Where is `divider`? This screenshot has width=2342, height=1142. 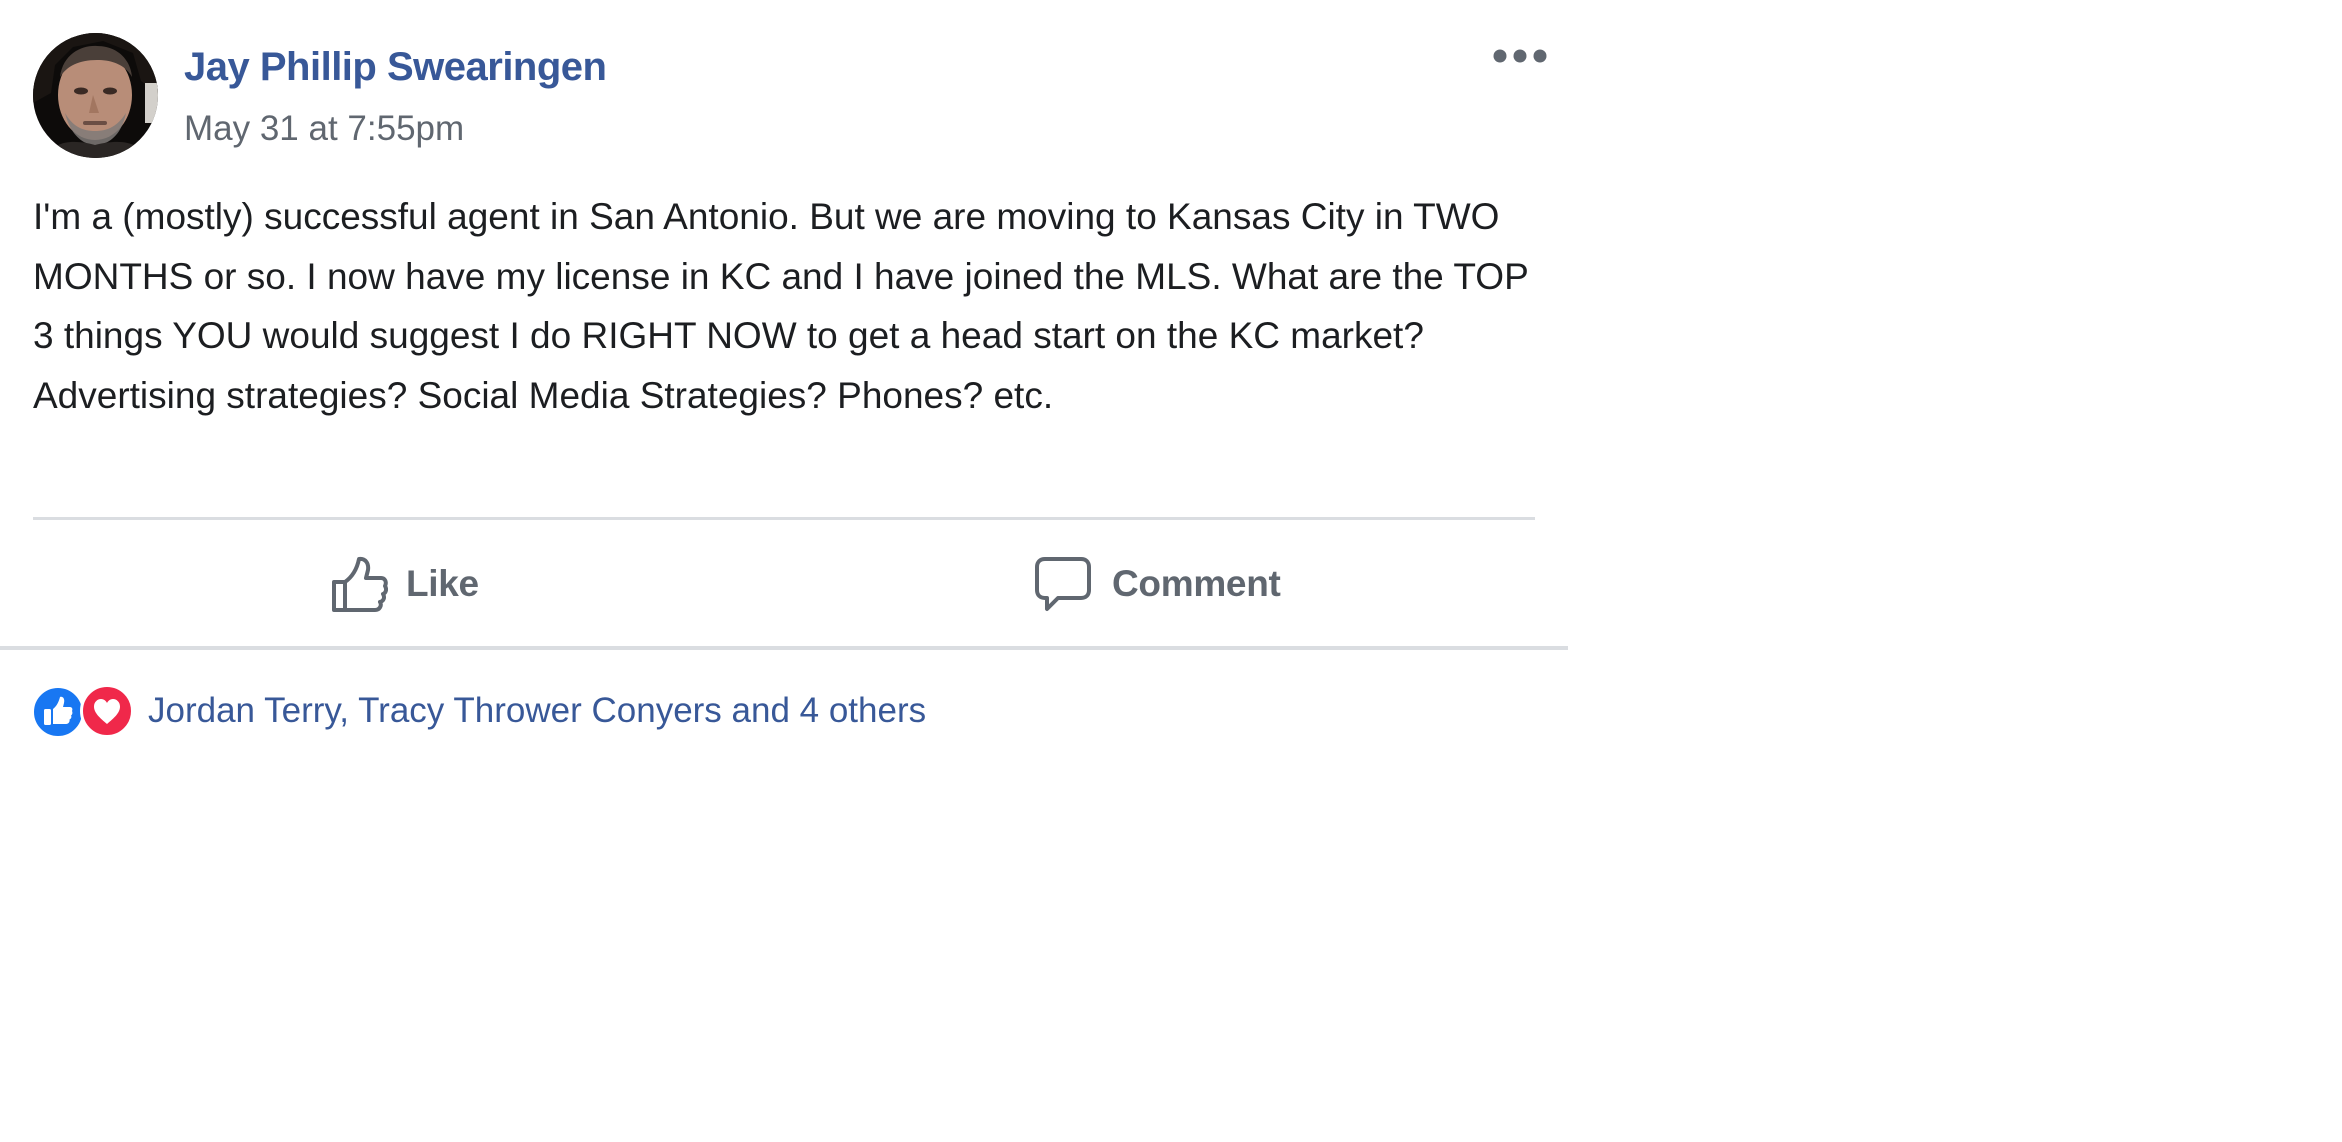 divider is located at coordinates (784, 518).